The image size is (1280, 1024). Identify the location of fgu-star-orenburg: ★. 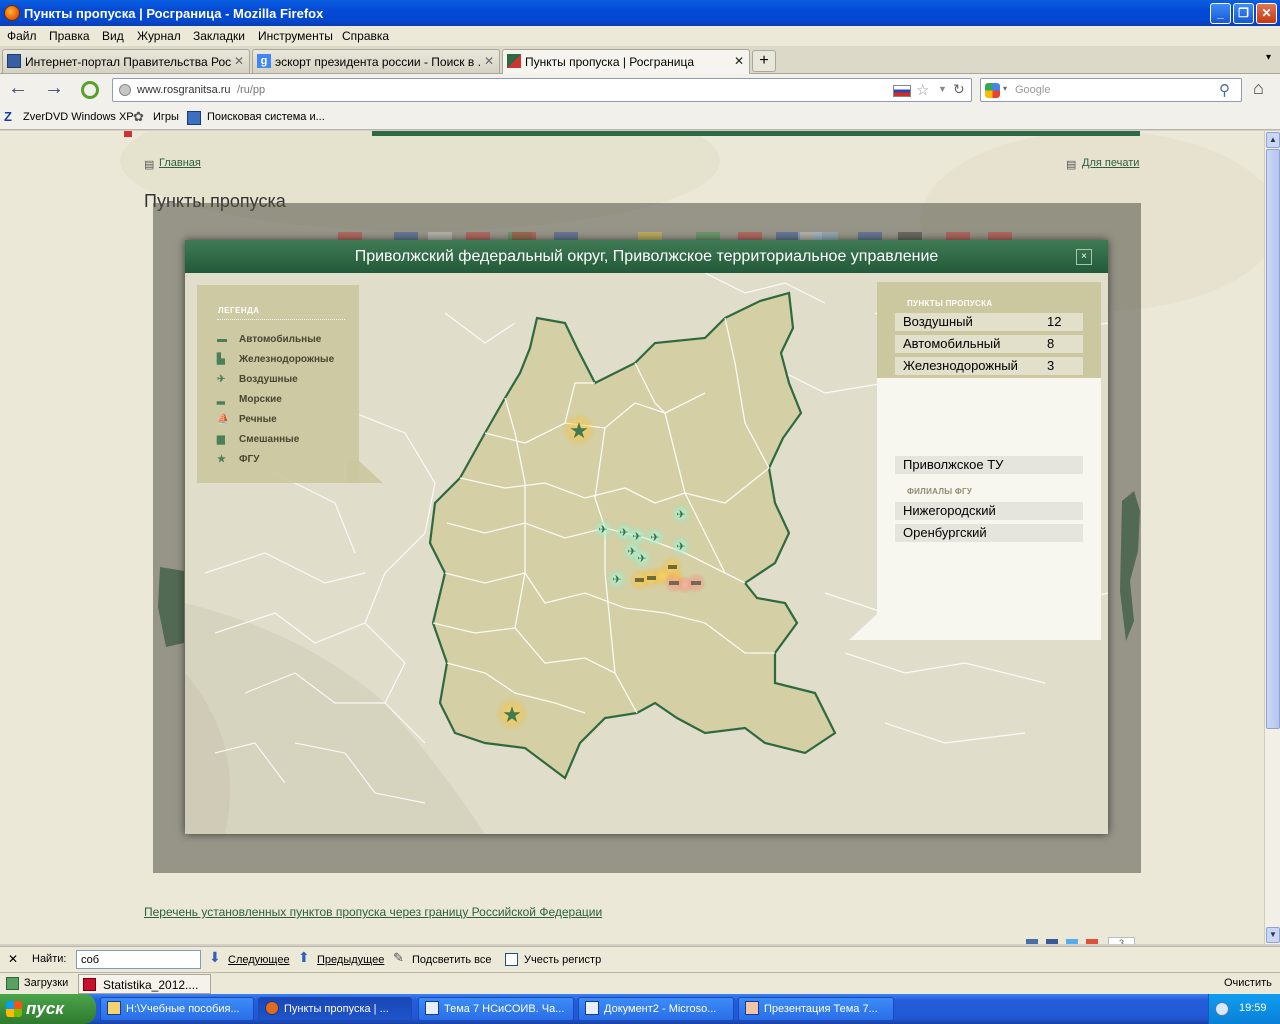
(512, 714).